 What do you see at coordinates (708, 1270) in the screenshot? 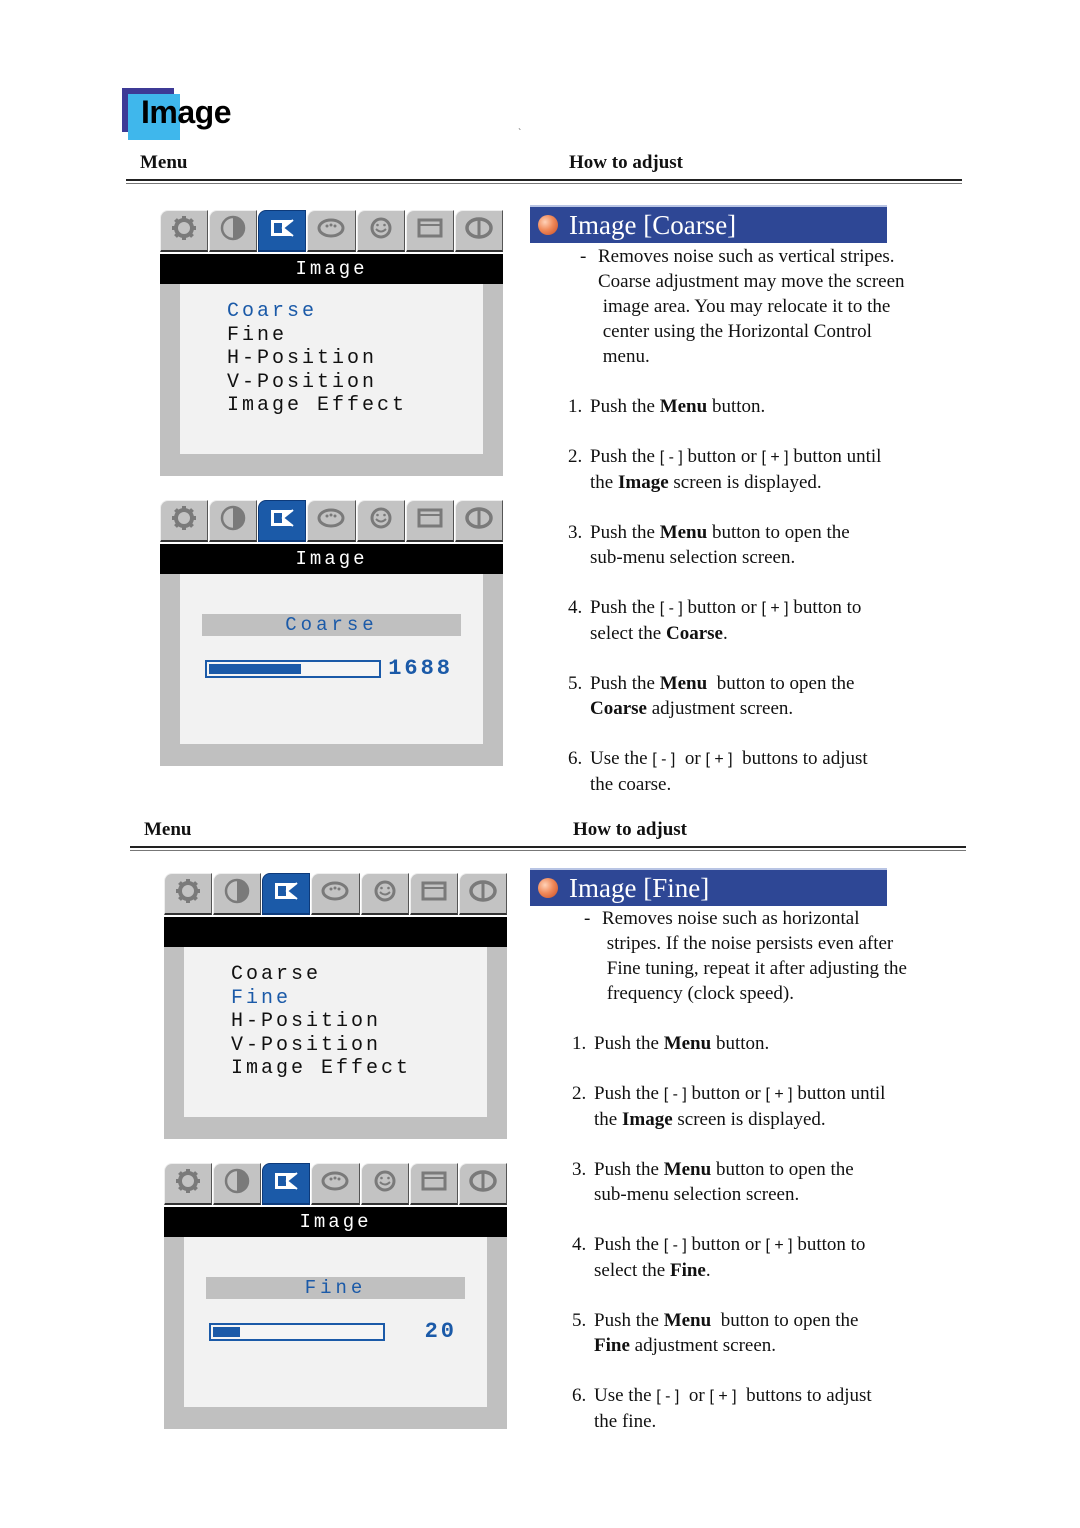
I see `step-text: .` at bounding box center [708, 1270].